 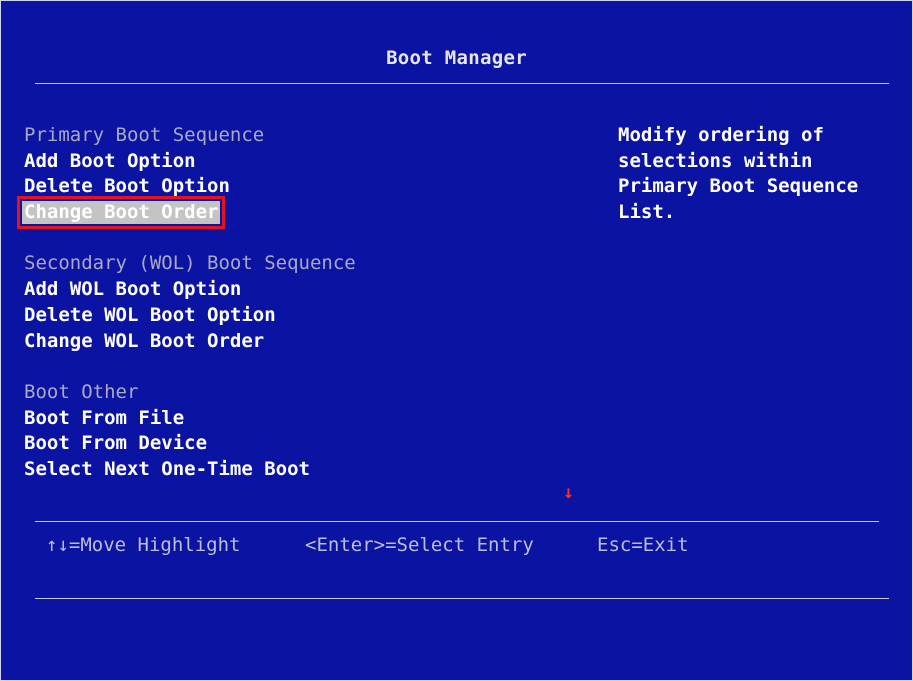 What do you see at coordinates (143, 545) in the screenshot?
I see `footer-move-highlight: ↑↓=Move Highlight` at bounding box center [143, 545].